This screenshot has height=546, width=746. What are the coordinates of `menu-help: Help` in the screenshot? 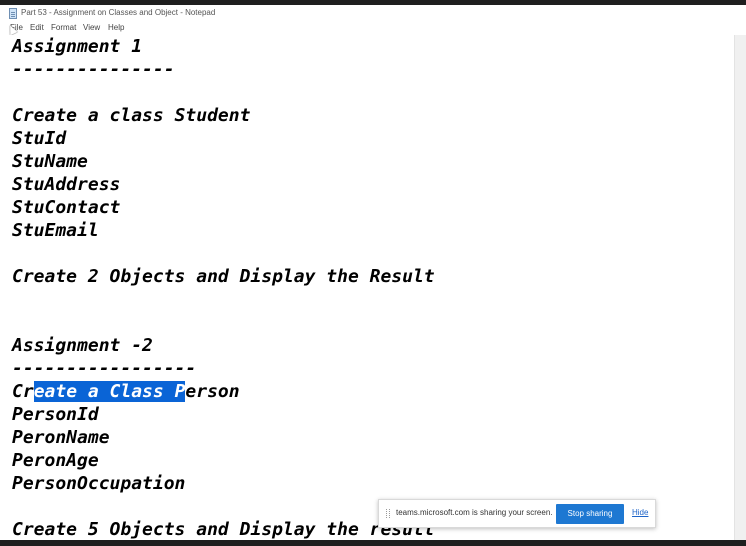 It's located at (116, 27).